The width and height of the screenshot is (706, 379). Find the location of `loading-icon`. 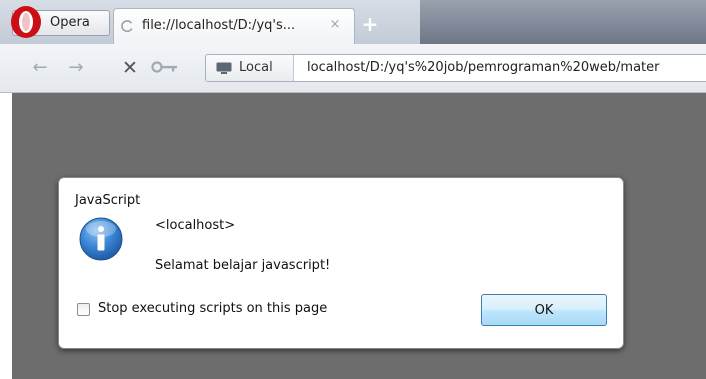

loading-icon is located at coordinates (127, 26).